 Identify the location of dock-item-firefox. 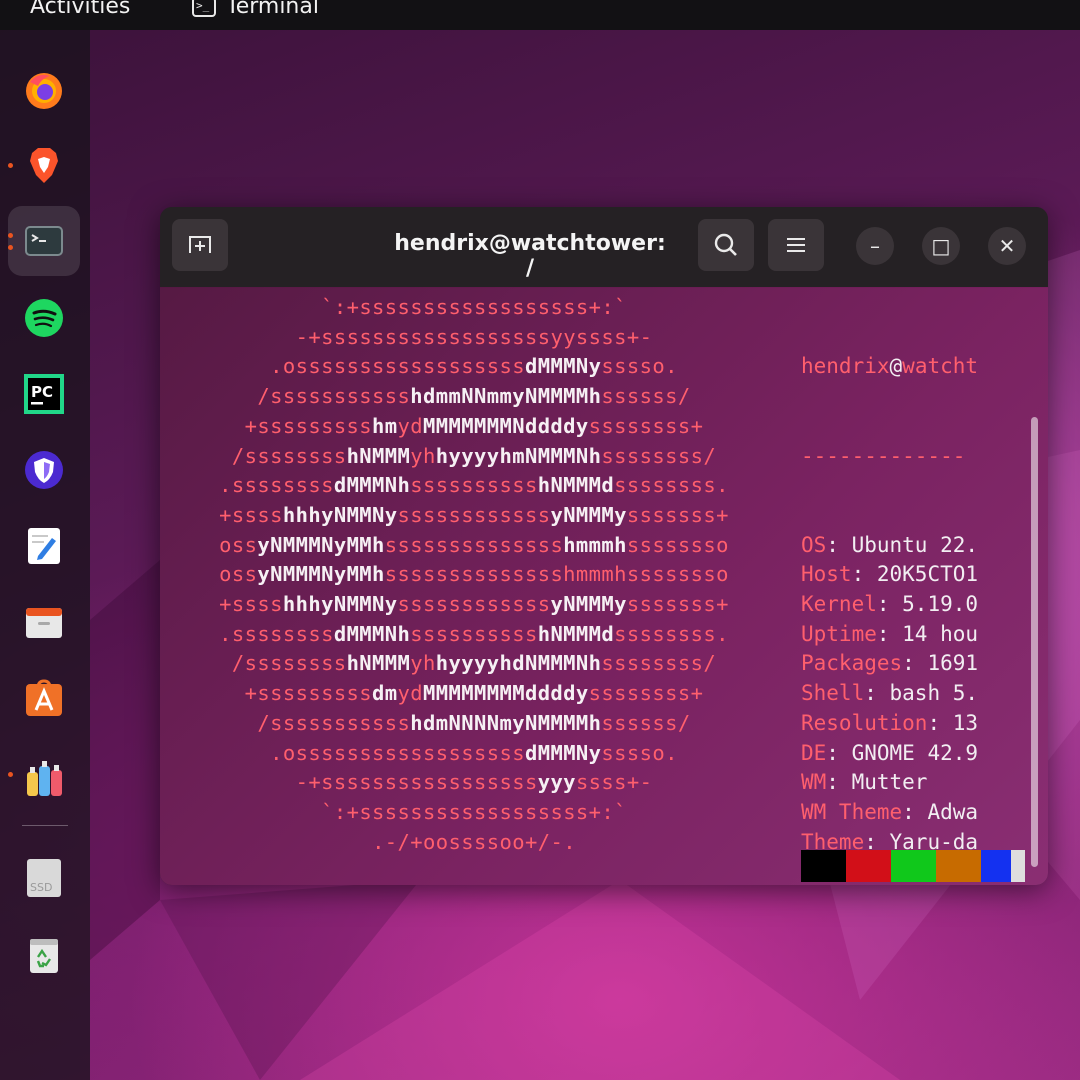
(44, 90).